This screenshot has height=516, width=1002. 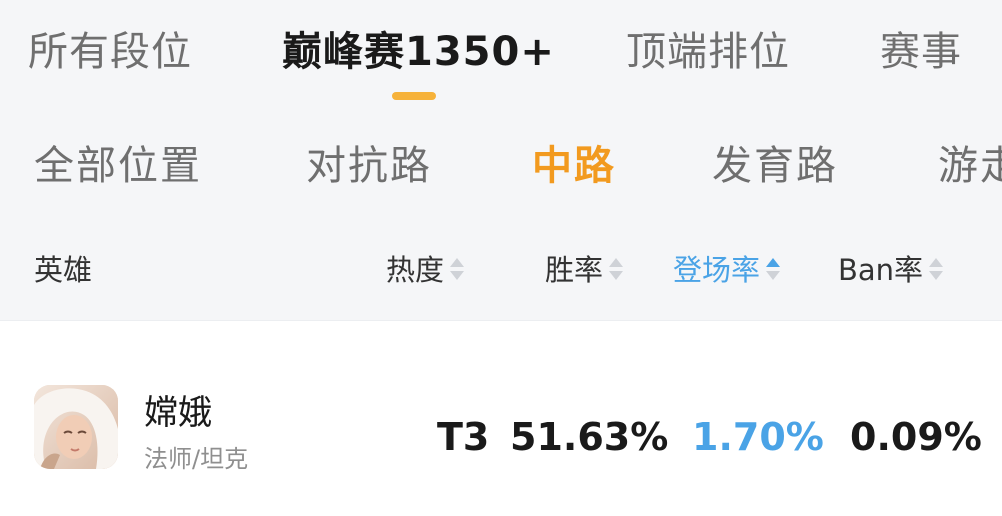 I want to click on col-ban-rate-label: Ban率, so click(x=881, y=270).